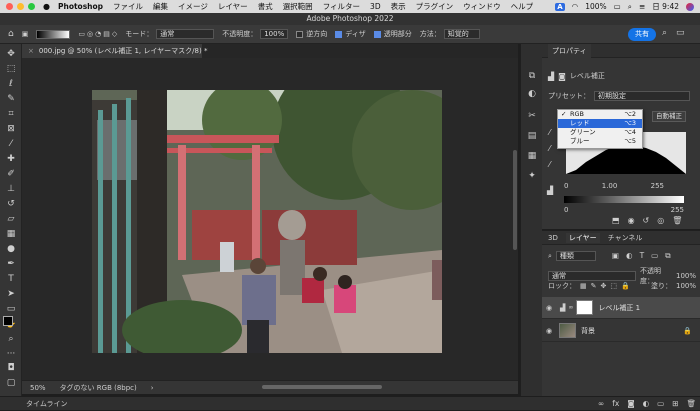 This screenshot has height=411, width=700. I want to click on new-group-icon: ▭, so click(660, 403).